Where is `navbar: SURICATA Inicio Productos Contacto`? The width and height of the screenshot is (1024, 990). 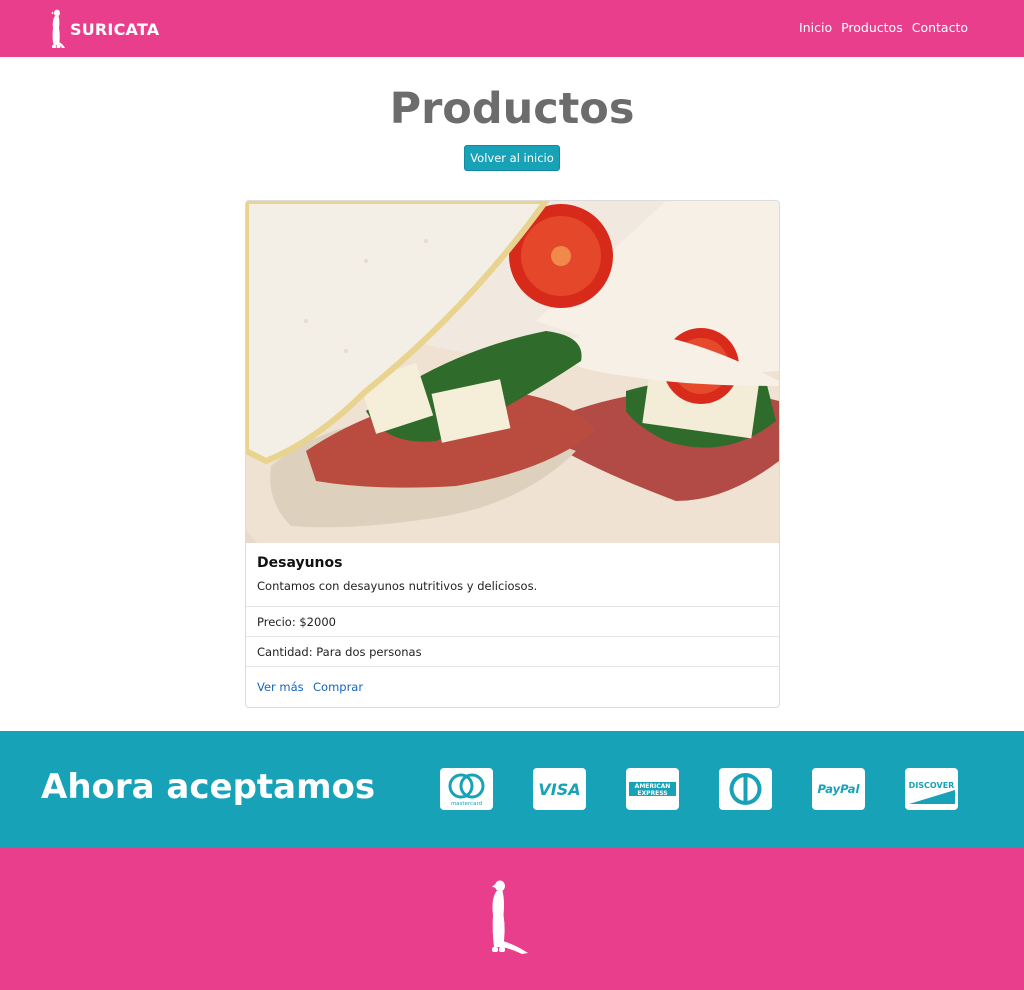
navbar: SURICATA Inicio Productos Contacto is located at coordinates (512, 28).